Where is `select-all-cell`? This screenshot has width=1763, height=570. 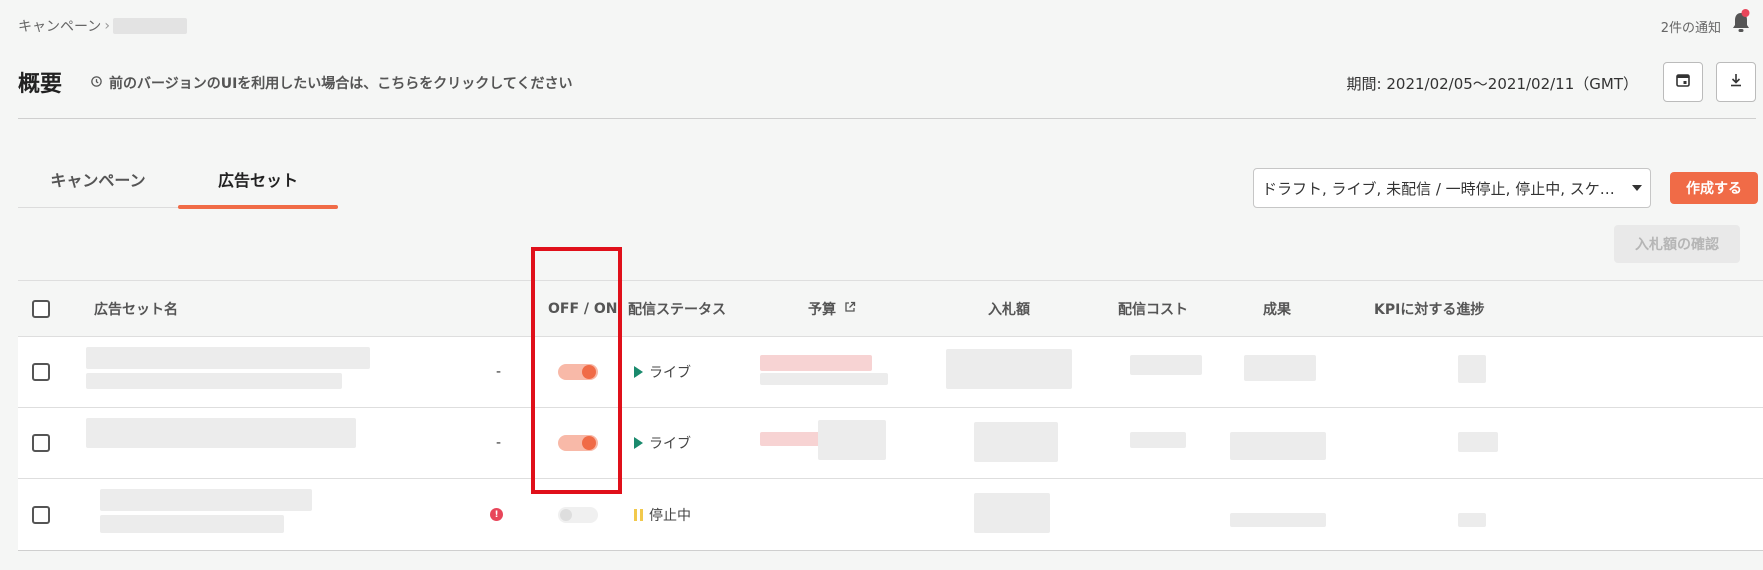 select-all-cell is located at coordinates (41, 308).